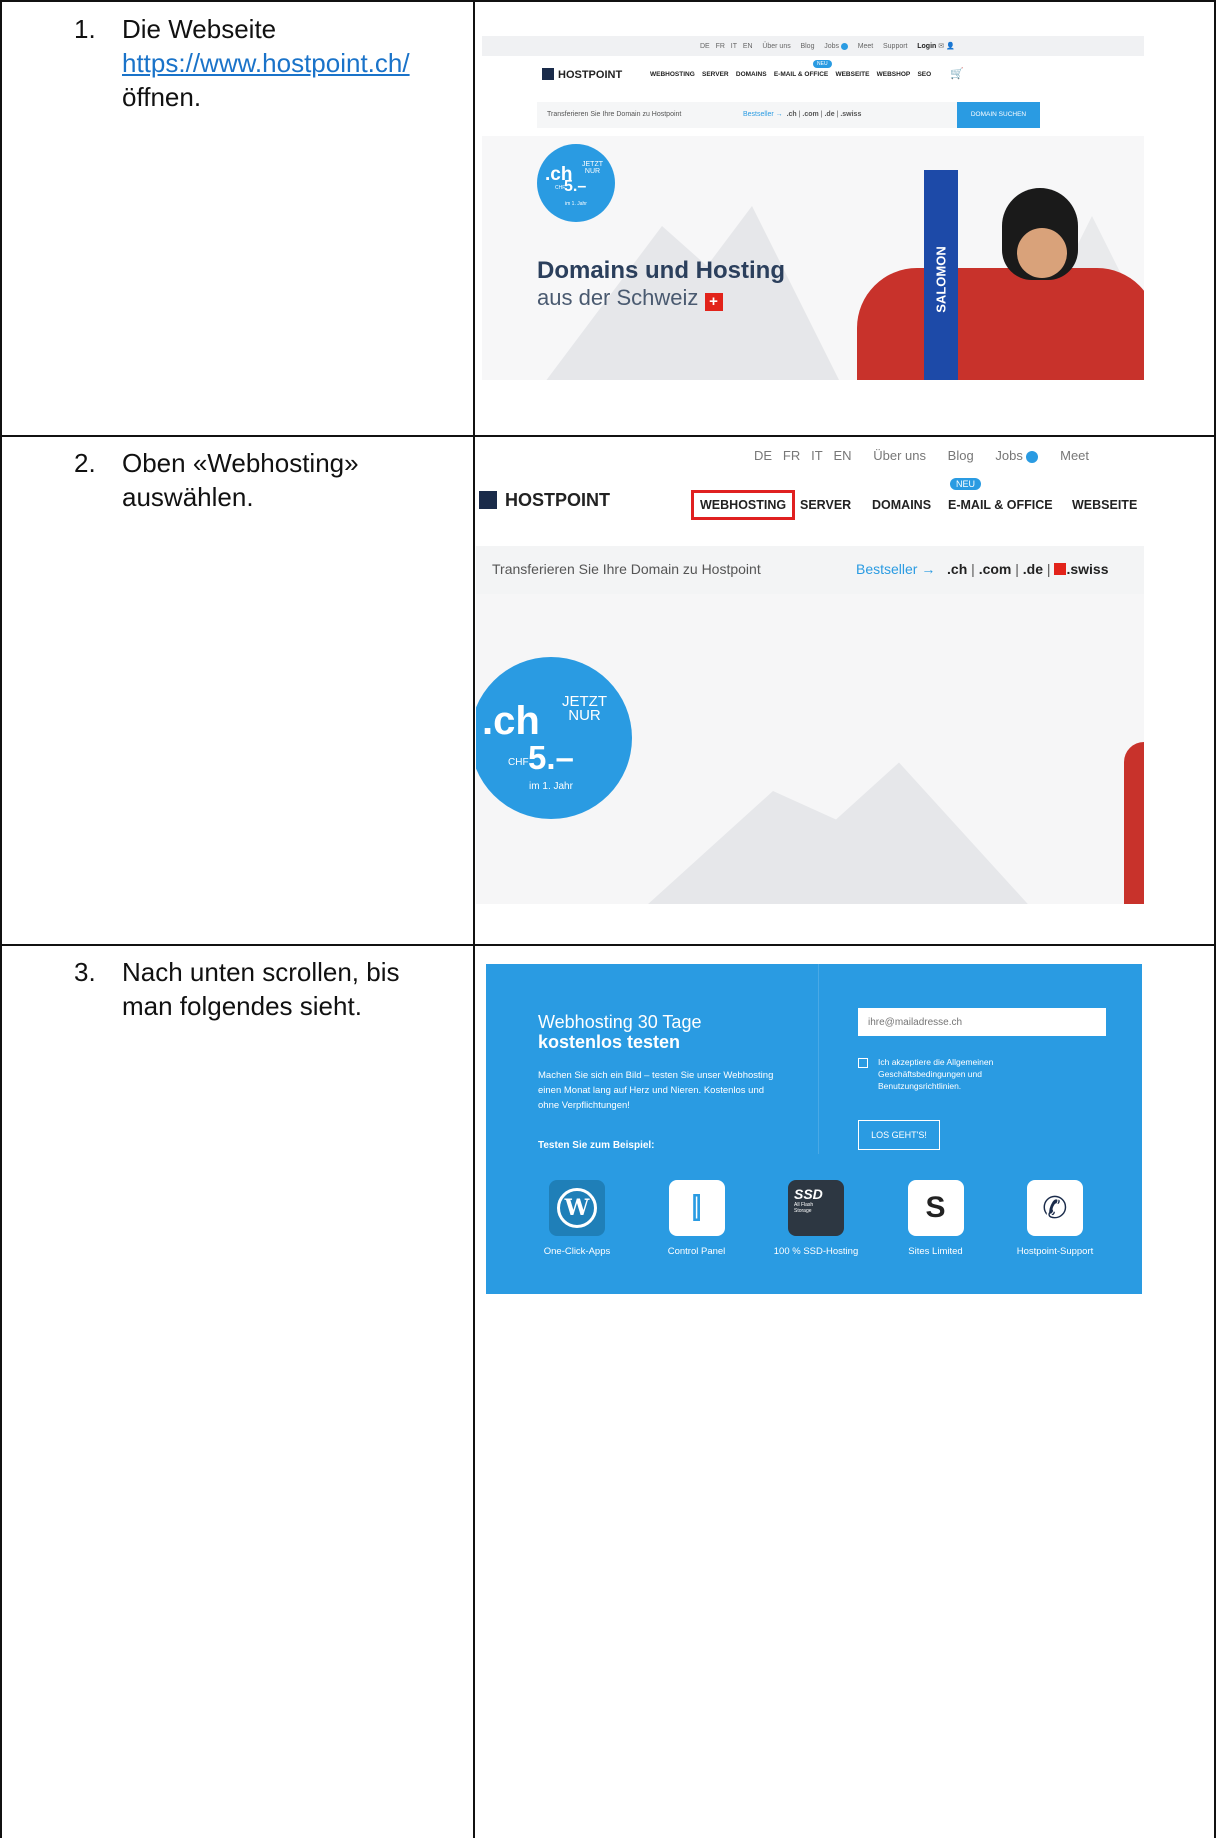  I want to click on feature-hostpoint-support: ✆ Hostpoint-Support, so click(1055, 1218).